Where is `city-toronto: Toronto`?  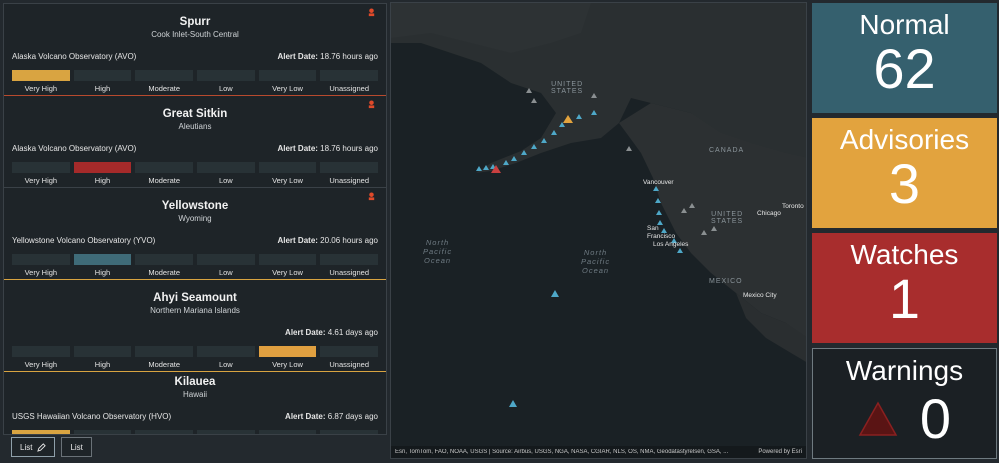 city-toronto: Toronto is located at coordinates (793, 206).